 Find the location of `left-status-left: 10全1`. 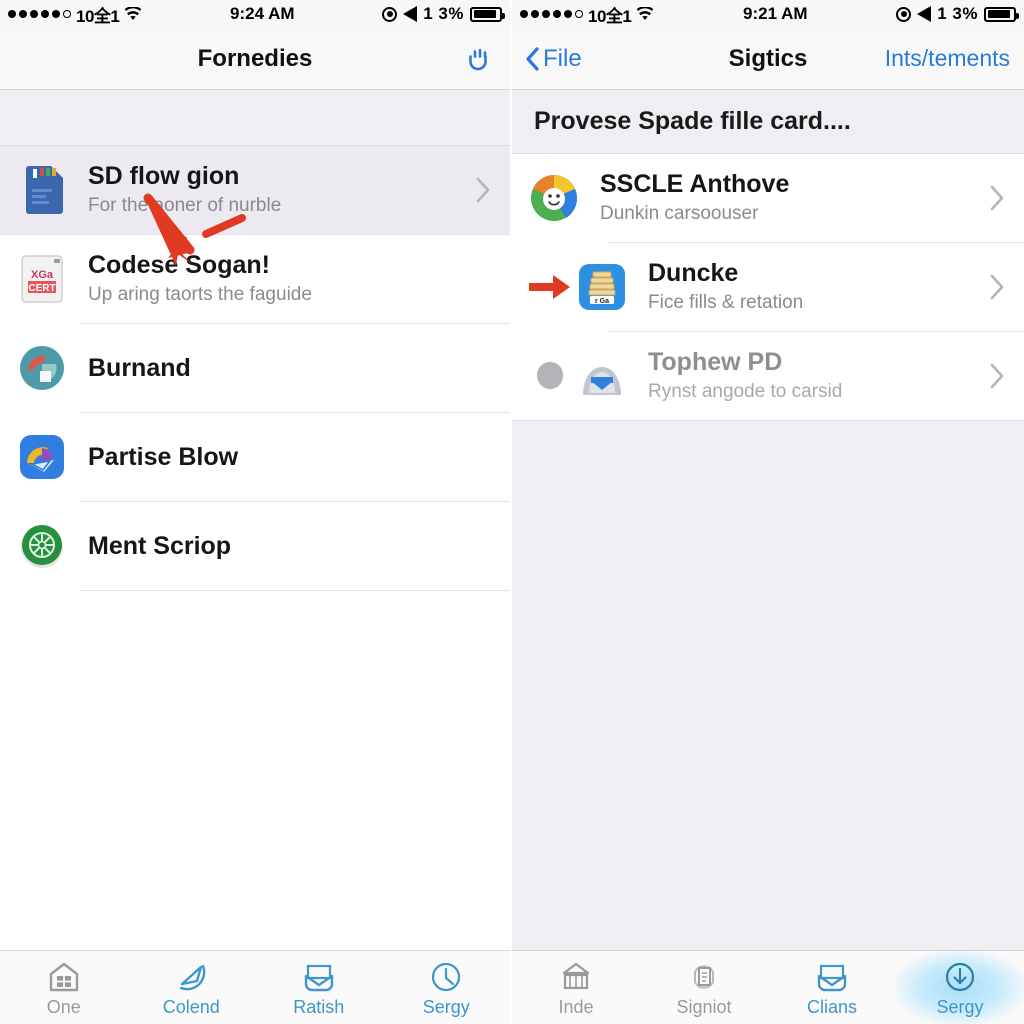

left-status-left: 10全1 is located at coordinates (75, 14).